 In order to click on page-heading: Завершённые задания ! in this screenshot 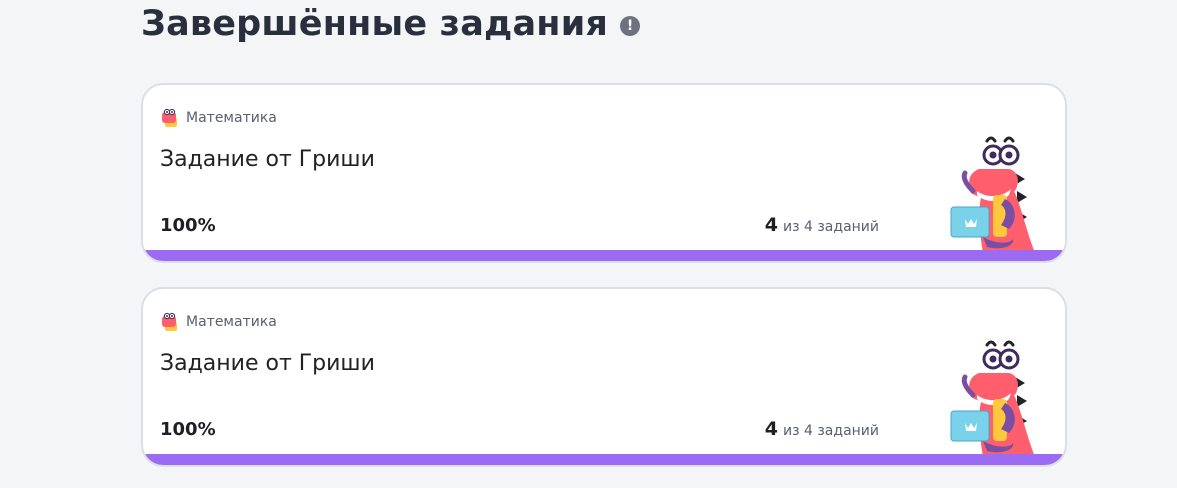, I will do `click(391, 24)`.